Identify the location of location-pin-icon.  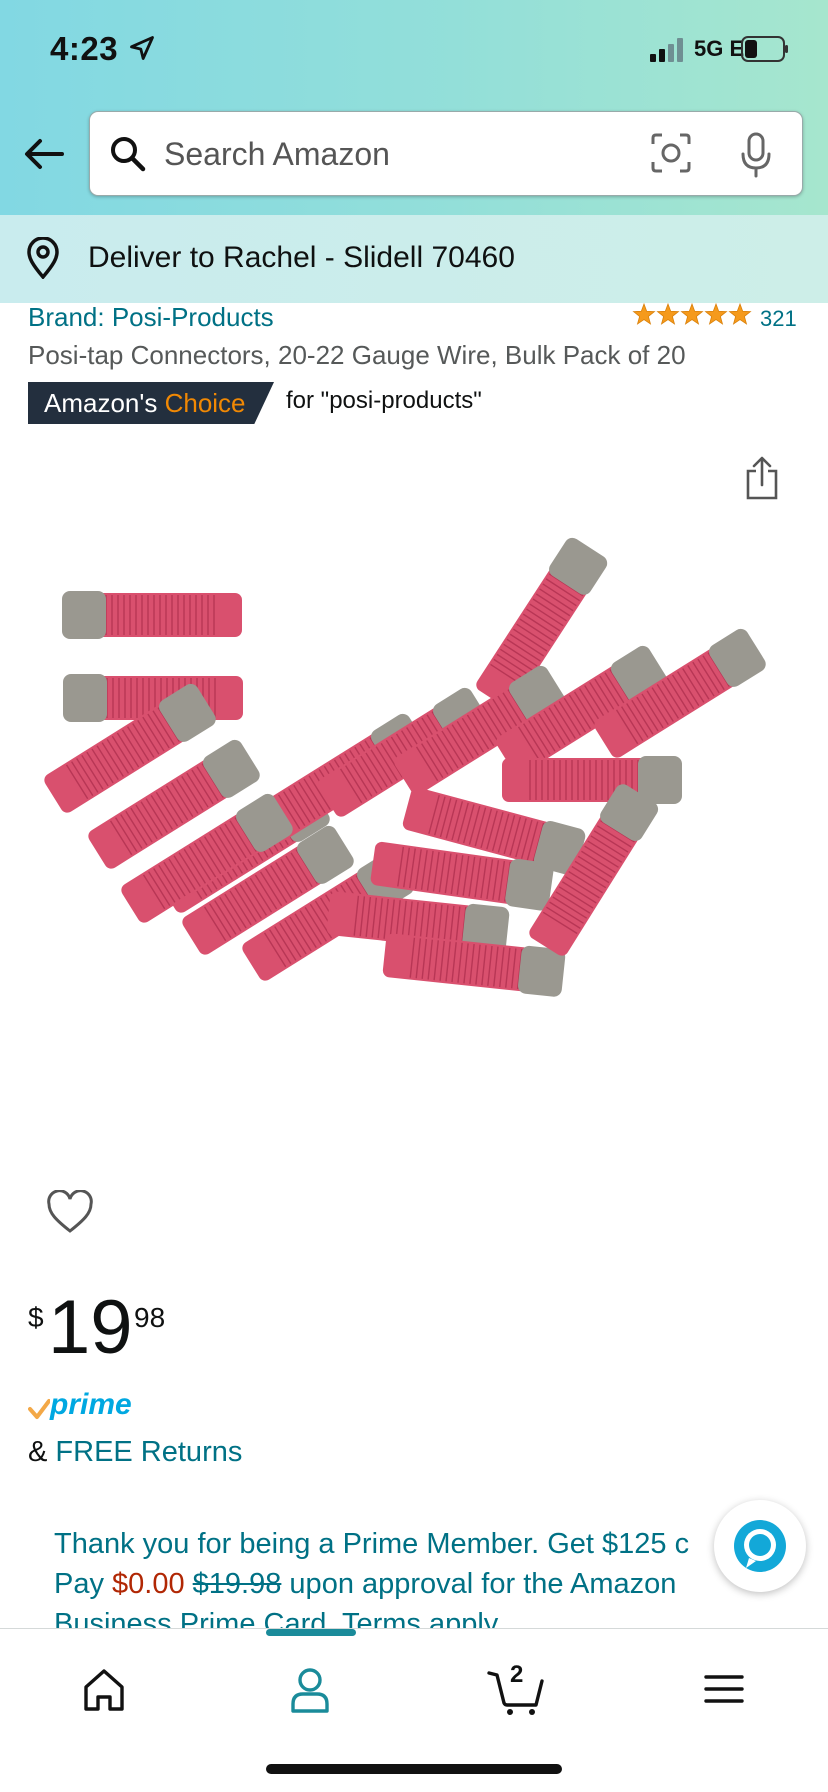
(43, 258).